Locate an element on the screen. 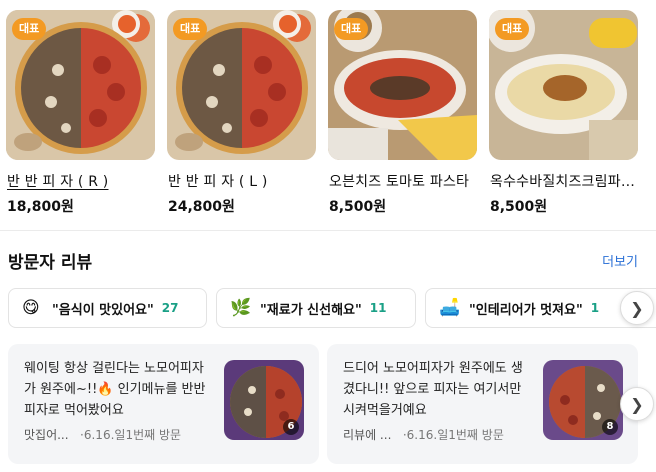  review-meta: 리뷰에 ... ·6.16.일1번째 방문 is located at coordinates (423, 434).